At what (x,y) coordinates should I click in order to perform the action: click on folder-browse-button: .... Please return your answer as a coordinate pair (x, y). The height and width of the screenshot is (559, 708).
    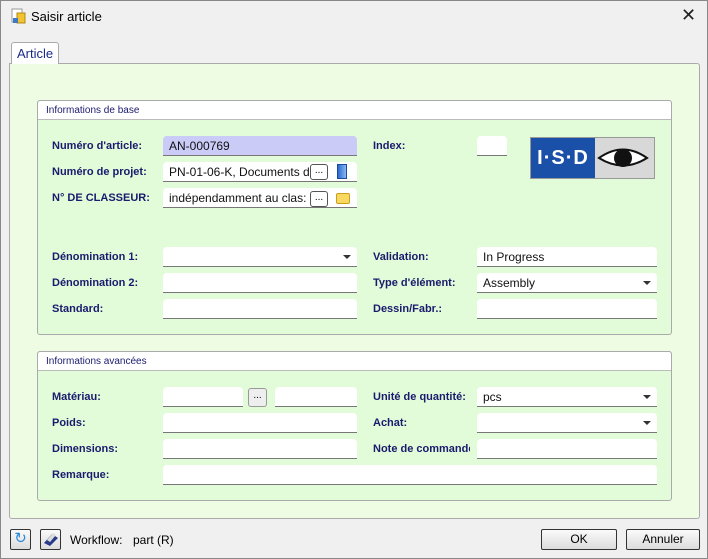
    Looking at the image, I should click on (319, 199).